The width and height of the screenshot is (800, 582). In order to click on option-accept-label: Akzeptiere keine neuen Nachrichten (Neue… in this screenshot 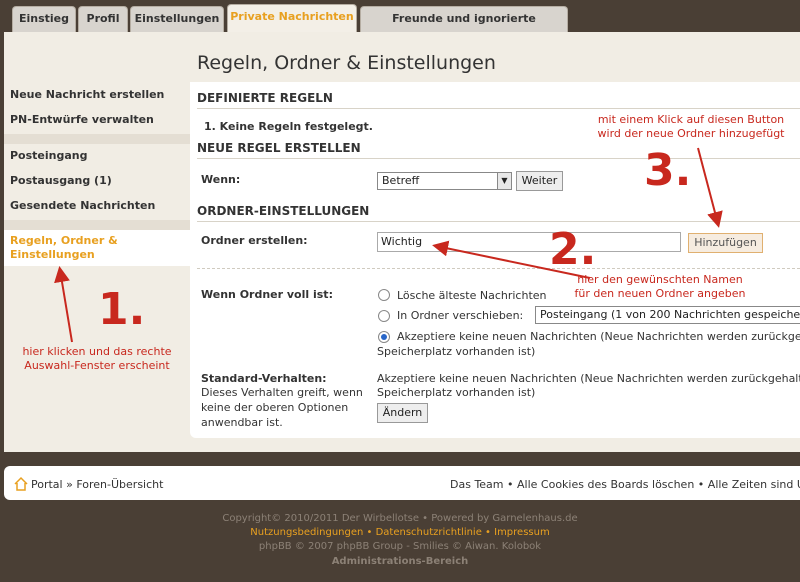, I will do `click(598, 336)`.